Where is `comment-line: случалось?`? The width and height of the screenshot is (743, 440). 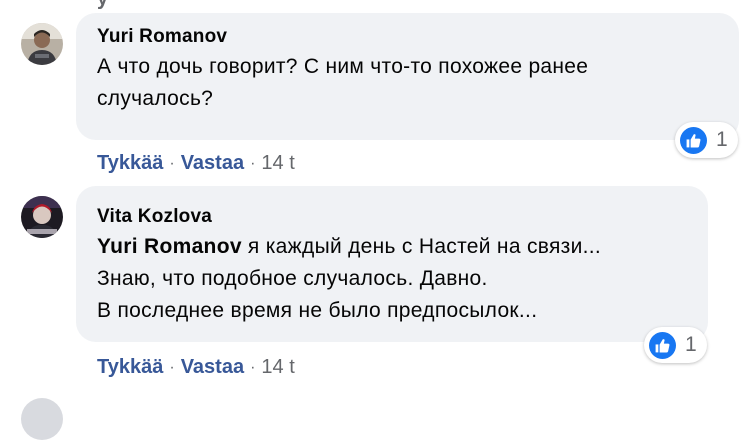 comment-line: случалось? is located at coordinates (155, 98).